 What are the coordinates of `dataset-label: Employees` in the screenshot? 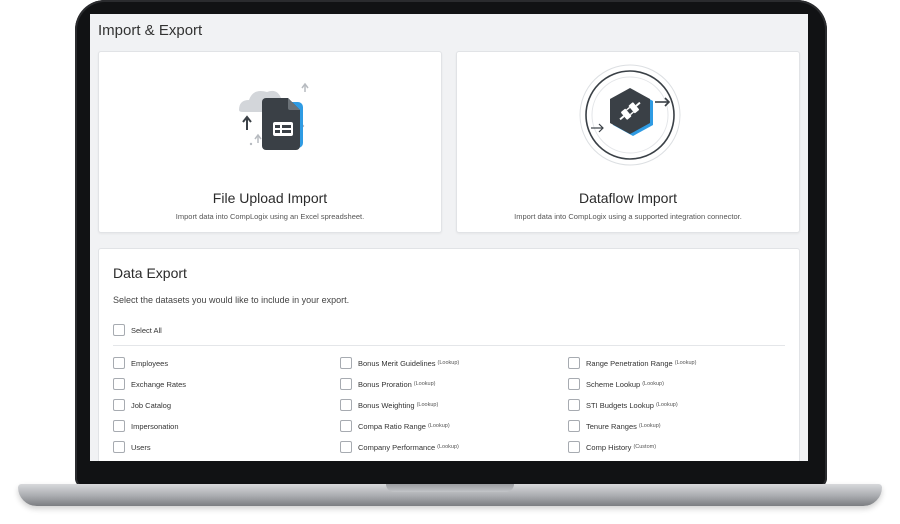 It's located at (150, 363).